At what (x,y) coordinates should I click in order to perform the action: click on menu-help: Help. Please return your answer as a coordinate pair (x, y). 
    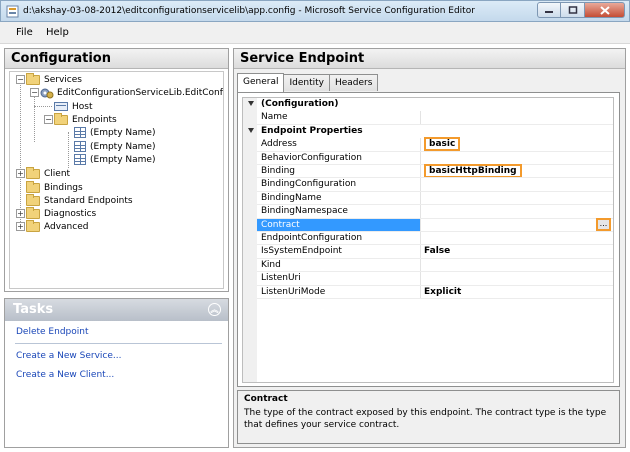
    Looking at the image, I should click on (57, 32).